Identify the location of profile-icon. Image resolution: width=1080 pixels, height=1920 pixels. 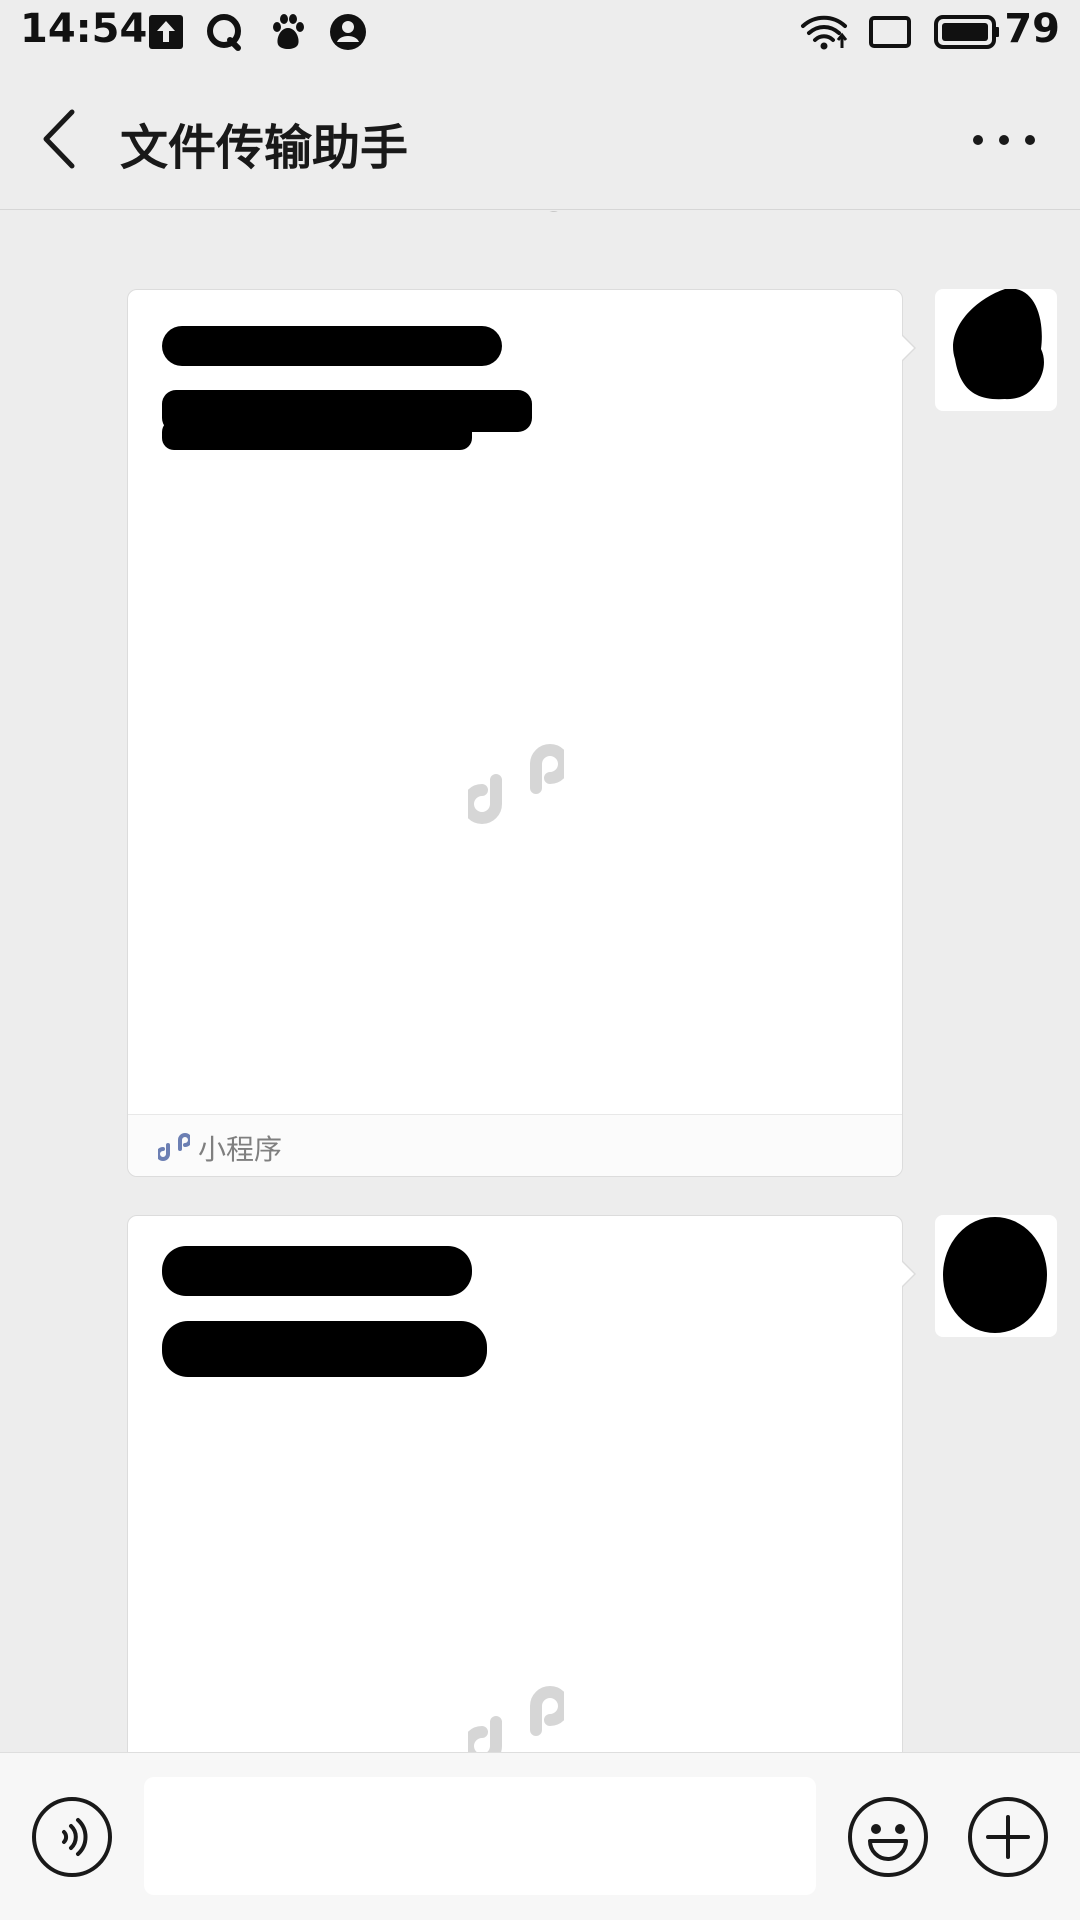
(348, 32).